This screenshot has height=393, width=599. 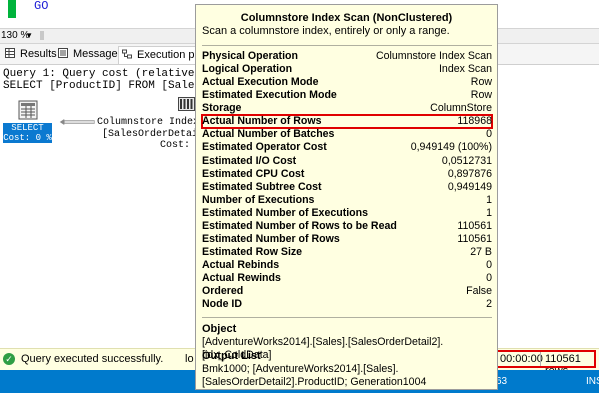 I want to click on property-row: Estimated Execution Mode Row, so click(x=347, y=95).